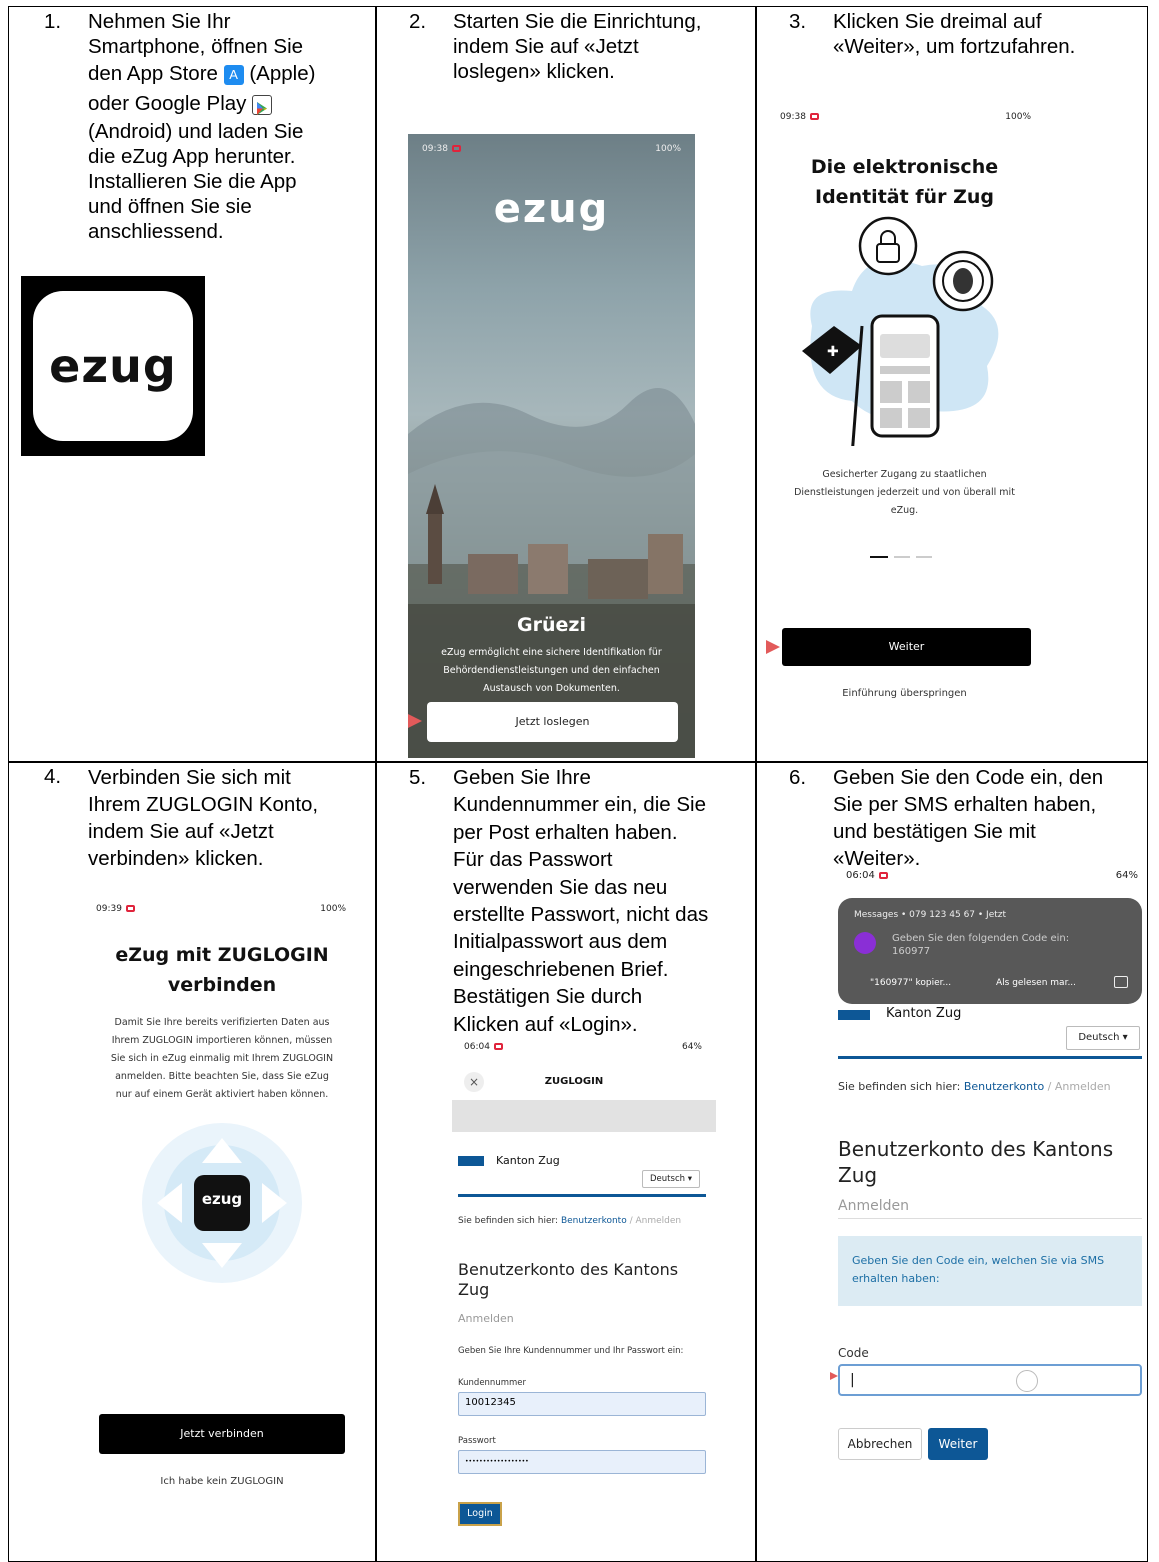 This screenshot has height=1562, width=1159. I want to click on login-subtitle: Anmelden, so click(486, 1318).